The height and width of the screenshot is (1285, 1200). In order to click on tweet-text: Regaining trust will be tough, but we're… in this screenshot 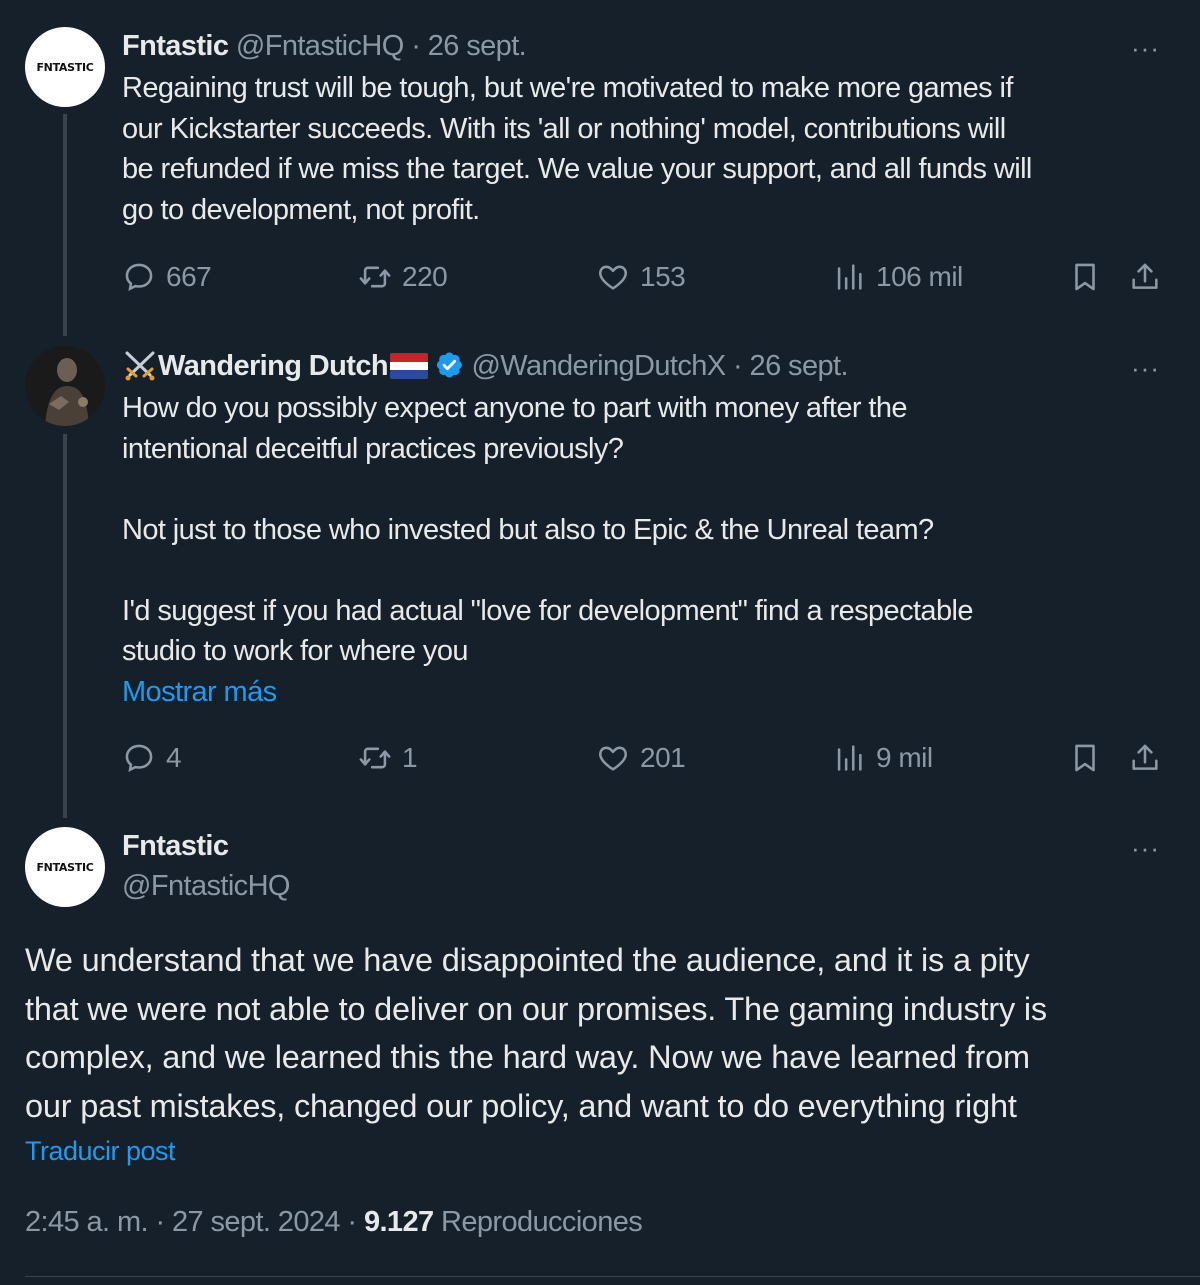, I will do `click(577, 149)`.